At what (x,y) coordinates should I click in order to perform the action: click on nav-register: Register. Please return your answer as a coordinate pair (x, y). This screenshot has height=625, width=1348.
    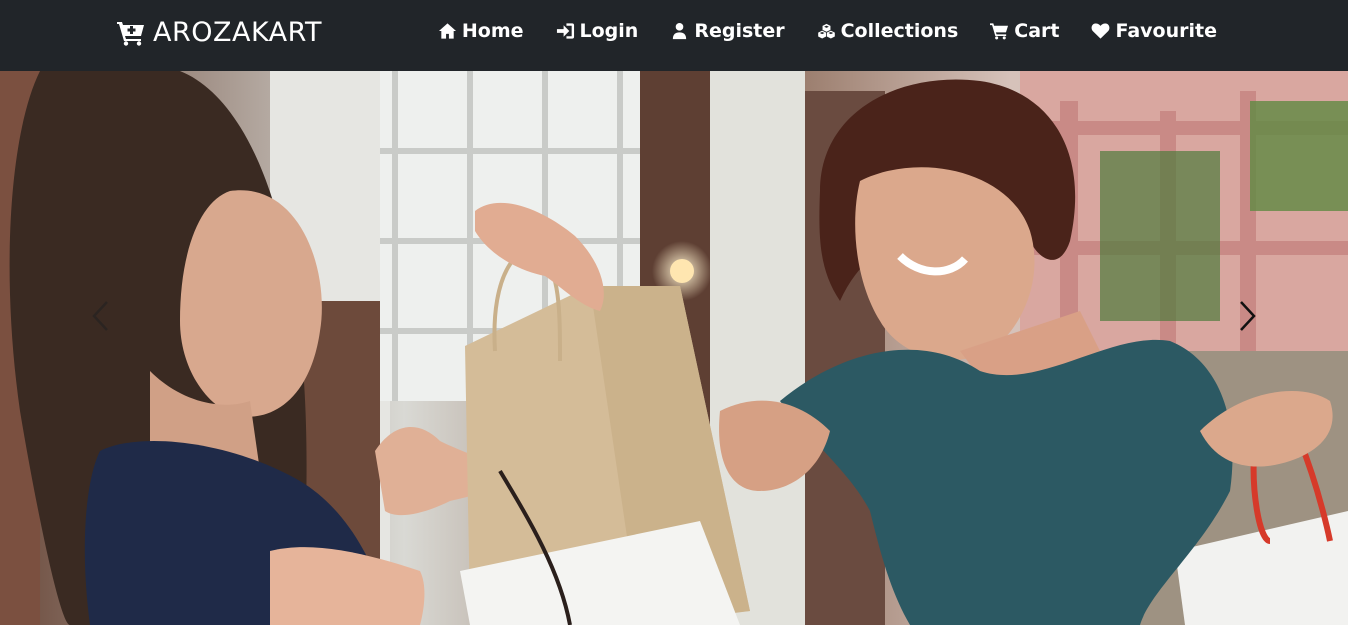
    Looking at the image, I should click on (727, 31).